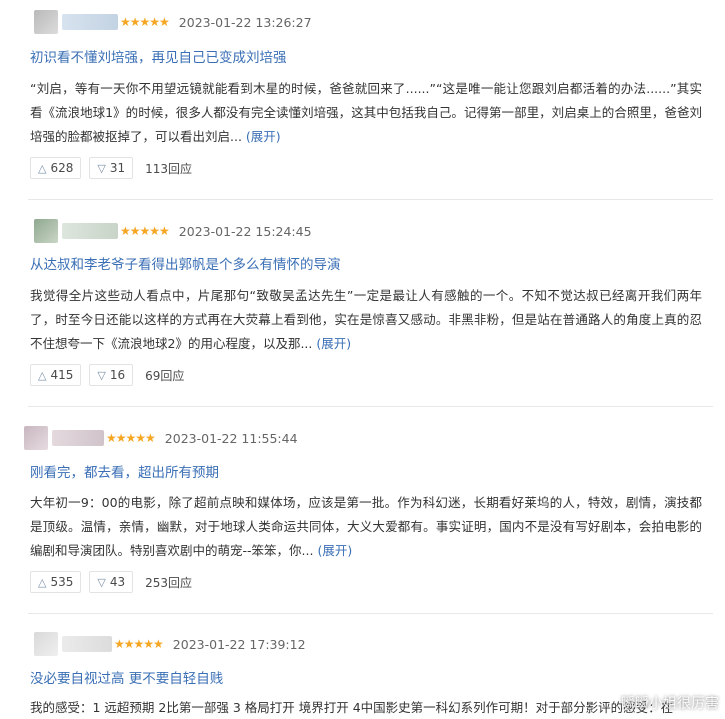  I want to click on downvote-count: 31, so click(117, 168).